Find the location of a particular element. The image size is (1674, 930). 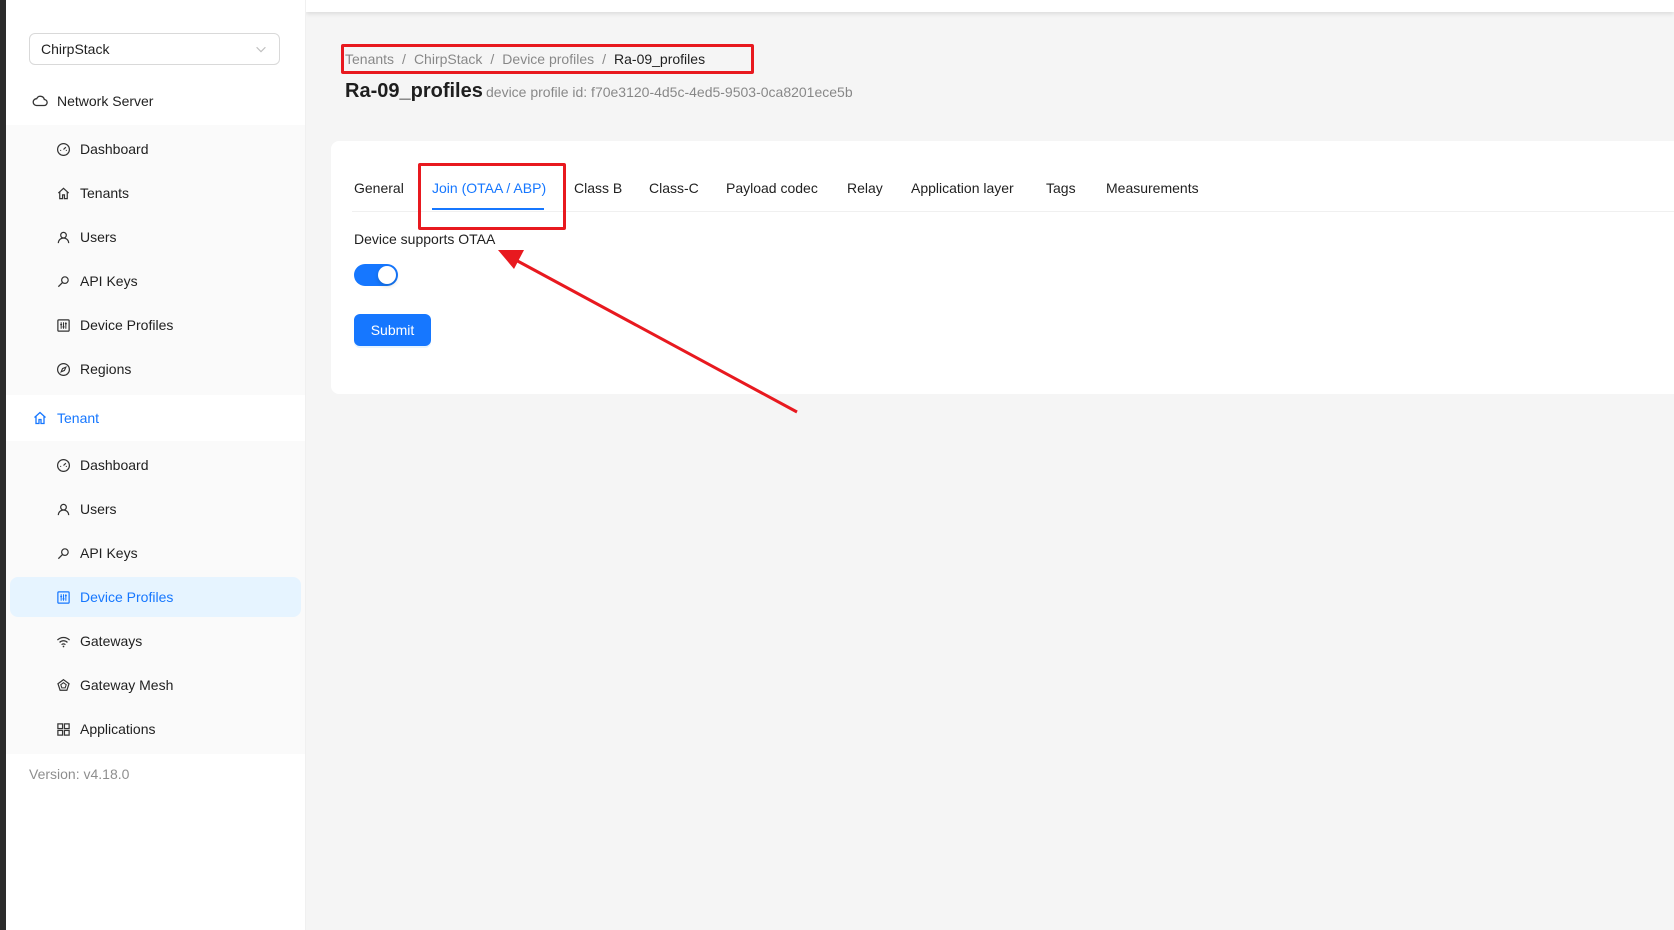

menu-tenant-label: Tenant is located at coordinates (78, 418).